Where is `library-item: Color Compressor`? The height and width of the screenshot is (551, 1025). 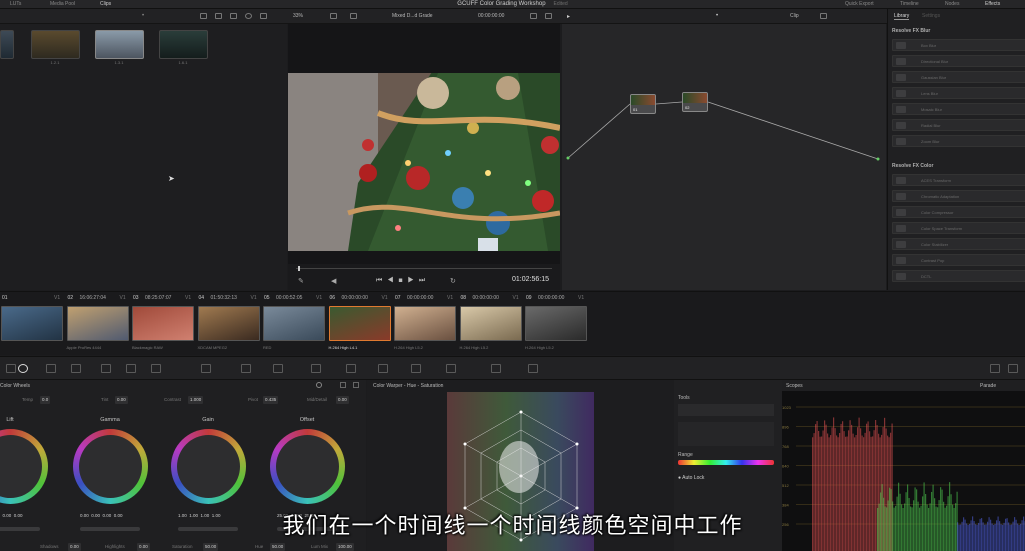
library-item: Color Compressor is located at coordinates (958, 212).